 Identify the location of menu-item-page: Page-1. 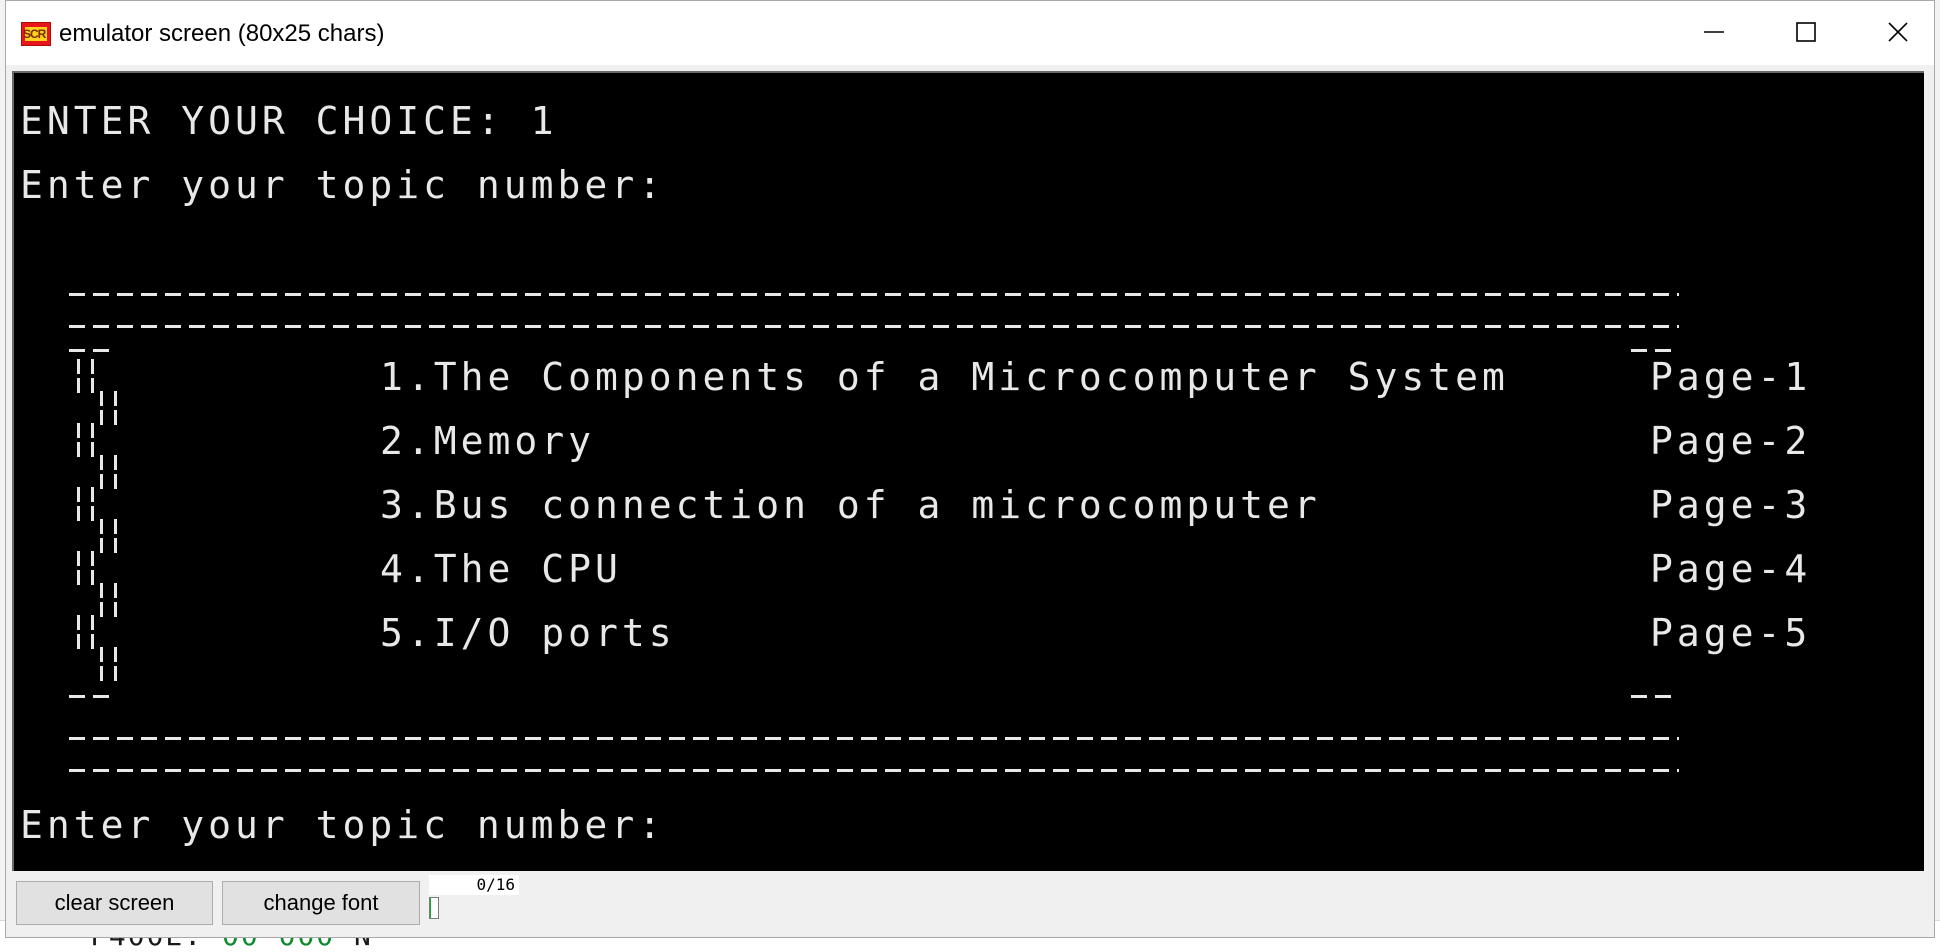
(1730, 377).